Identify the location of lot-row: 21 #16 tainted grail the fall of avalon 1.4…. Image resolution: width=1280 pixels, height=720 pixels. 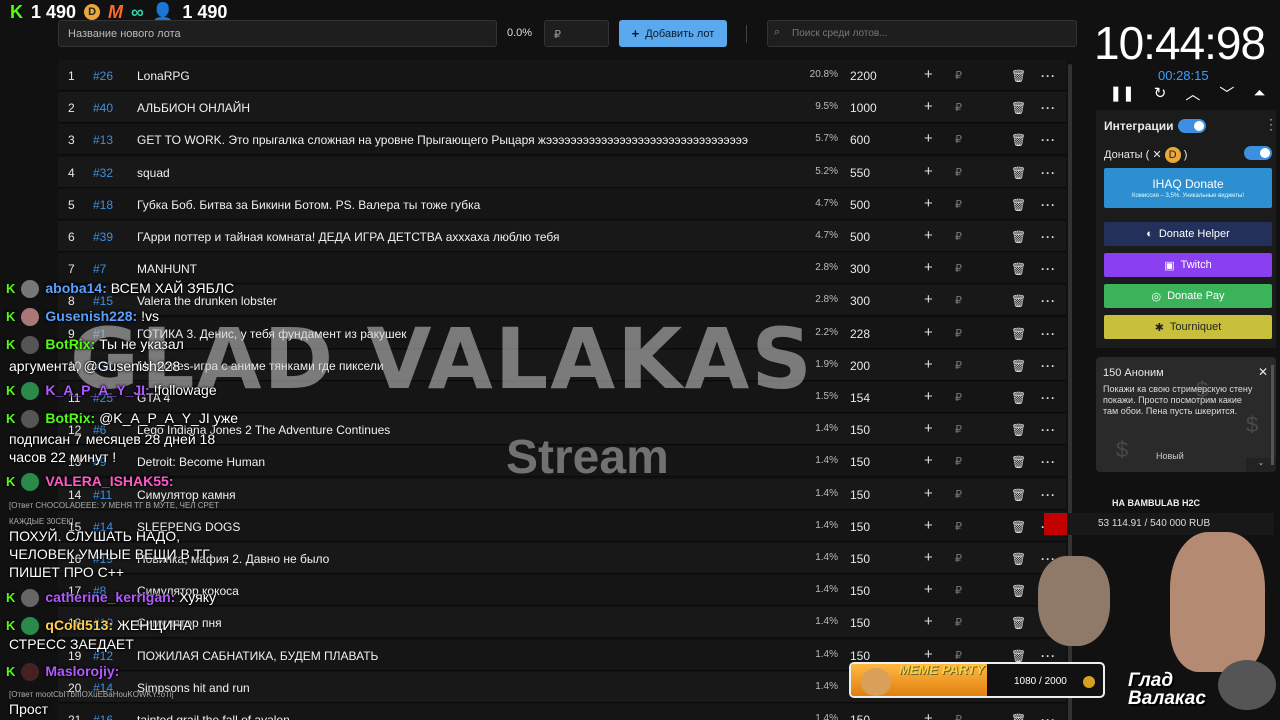
(562, 712).